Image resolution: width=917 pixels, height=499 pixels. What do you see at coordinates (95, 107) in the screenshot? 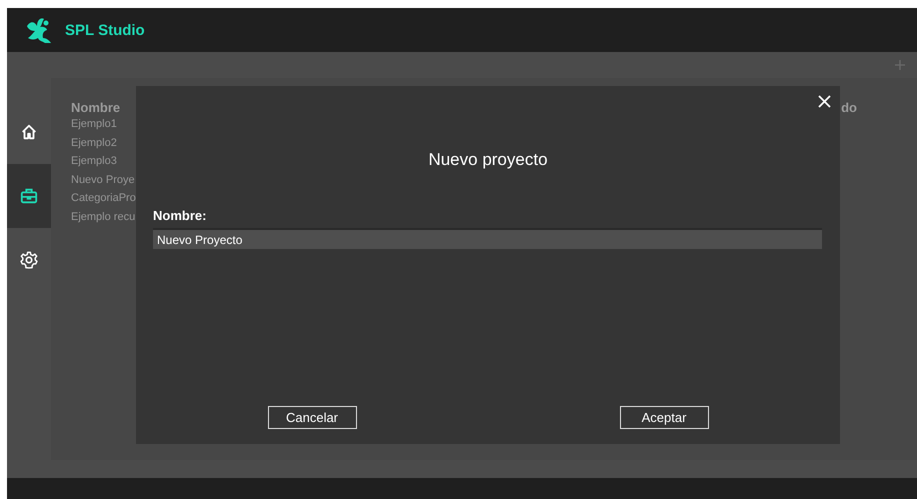
I see `column-header: Nombre` at bounding box center [95, 107].